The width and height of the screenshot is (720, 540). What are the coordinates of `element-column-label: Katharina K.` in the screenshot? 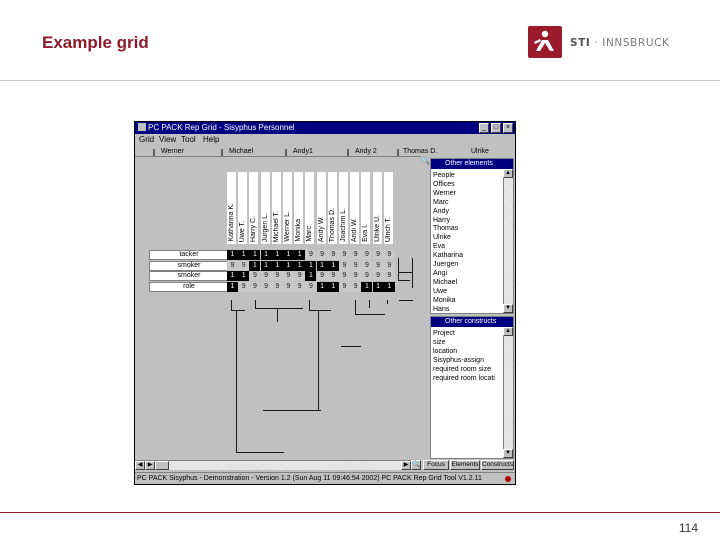 It's located at (232, 208).